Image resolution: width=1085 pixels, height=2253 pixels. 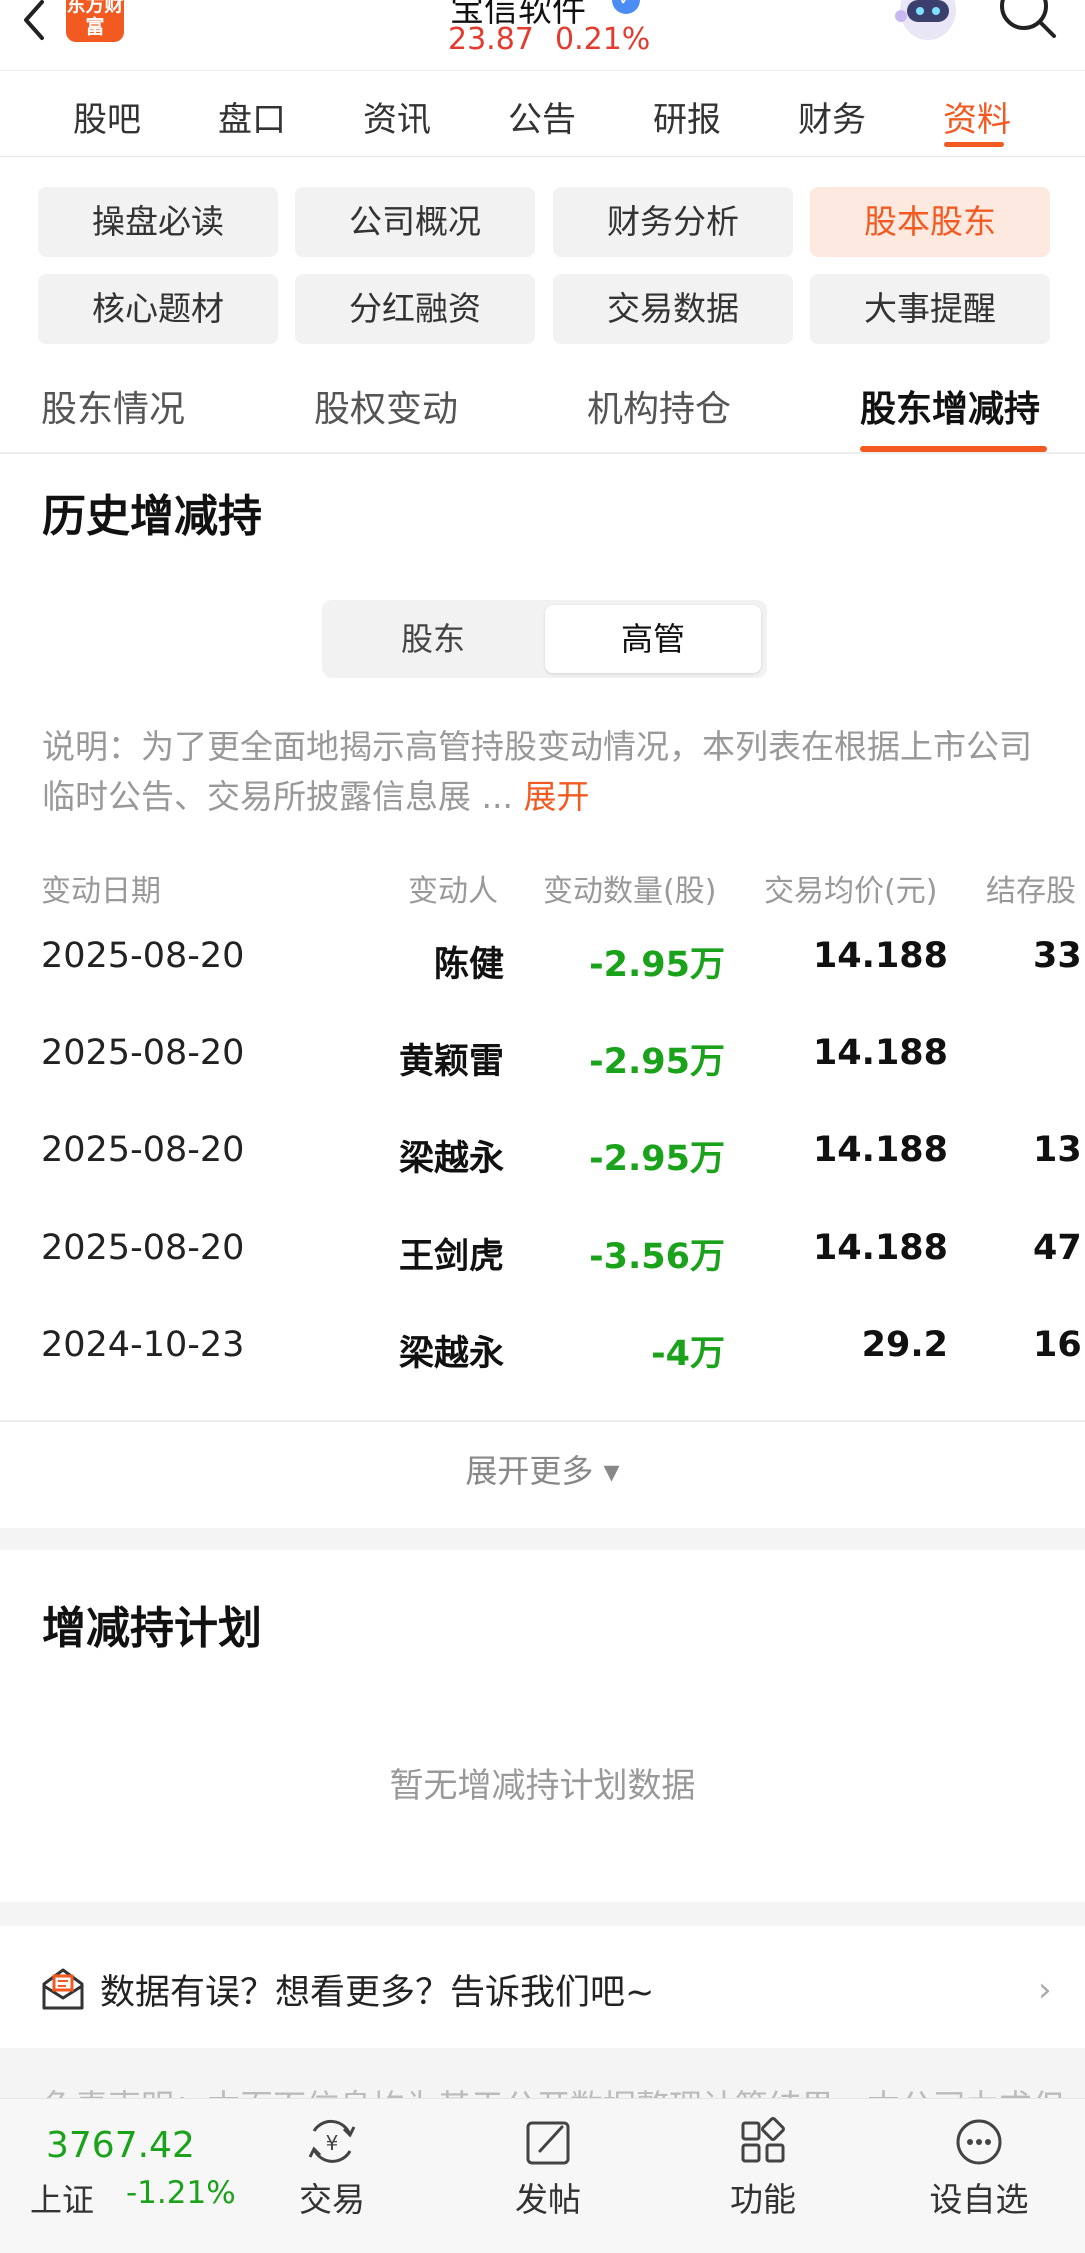 What do you see at coordinates (451, 1062) in the screenshot?
I see `cell-person: 黄颖雷` at bounding box center [451, 1062].